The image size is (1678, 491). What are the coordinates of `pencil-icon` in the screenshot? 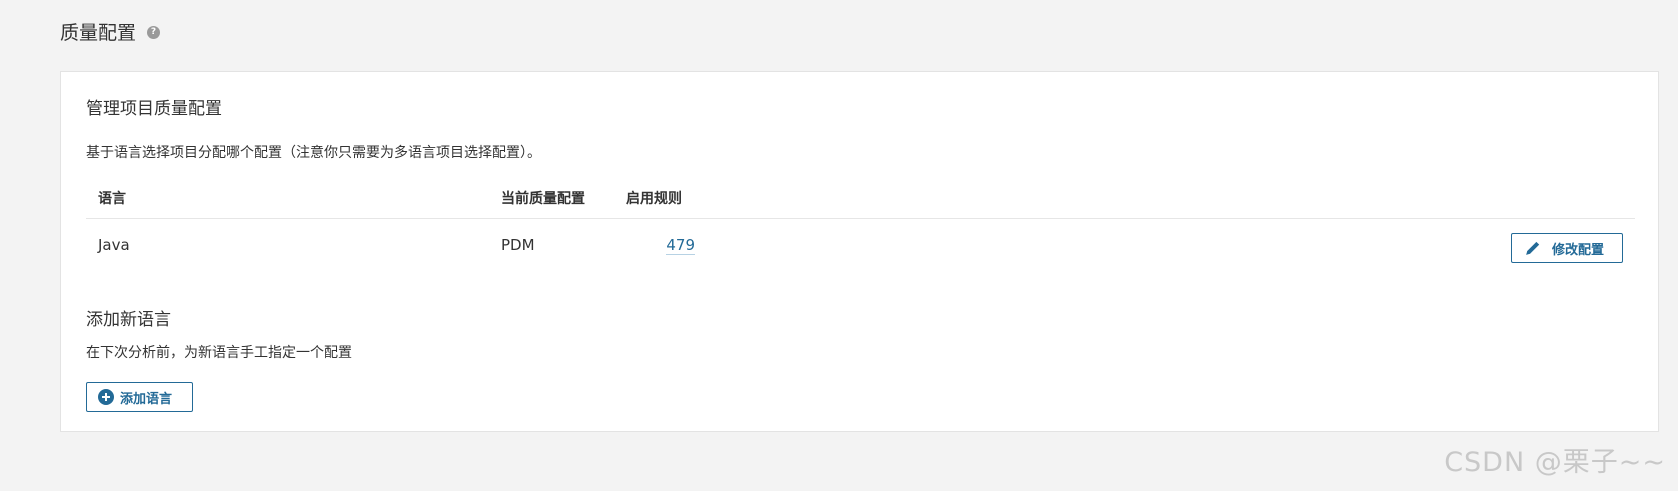 It's located at (1533, 248).